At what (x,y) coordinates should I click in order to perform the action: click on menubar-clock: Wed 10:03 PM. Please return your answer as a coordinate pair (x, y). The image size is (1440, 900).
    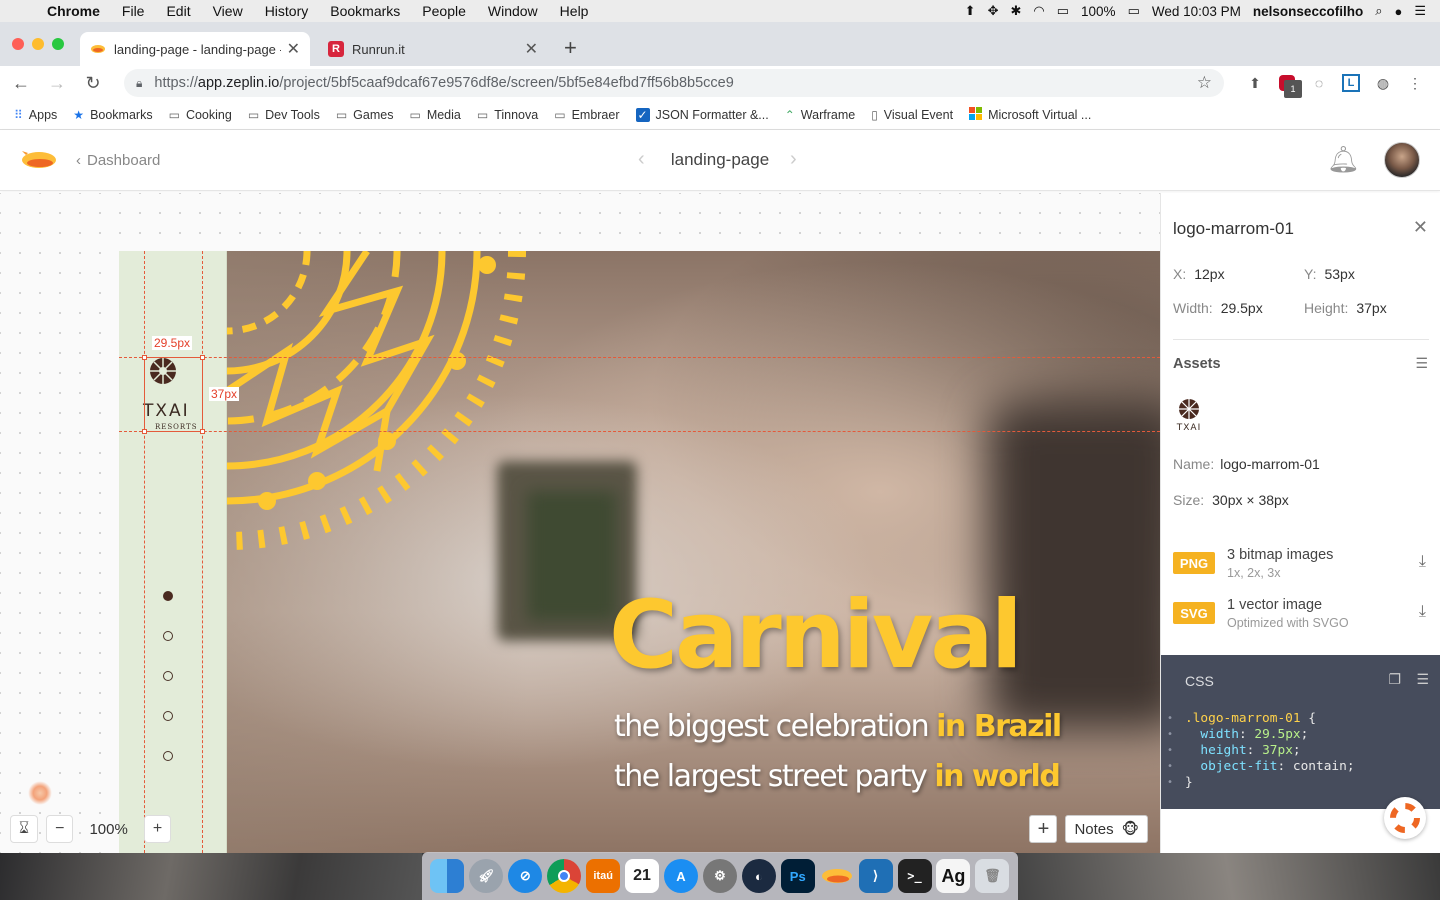
    Looking at the image, I should click on (1196, 11).